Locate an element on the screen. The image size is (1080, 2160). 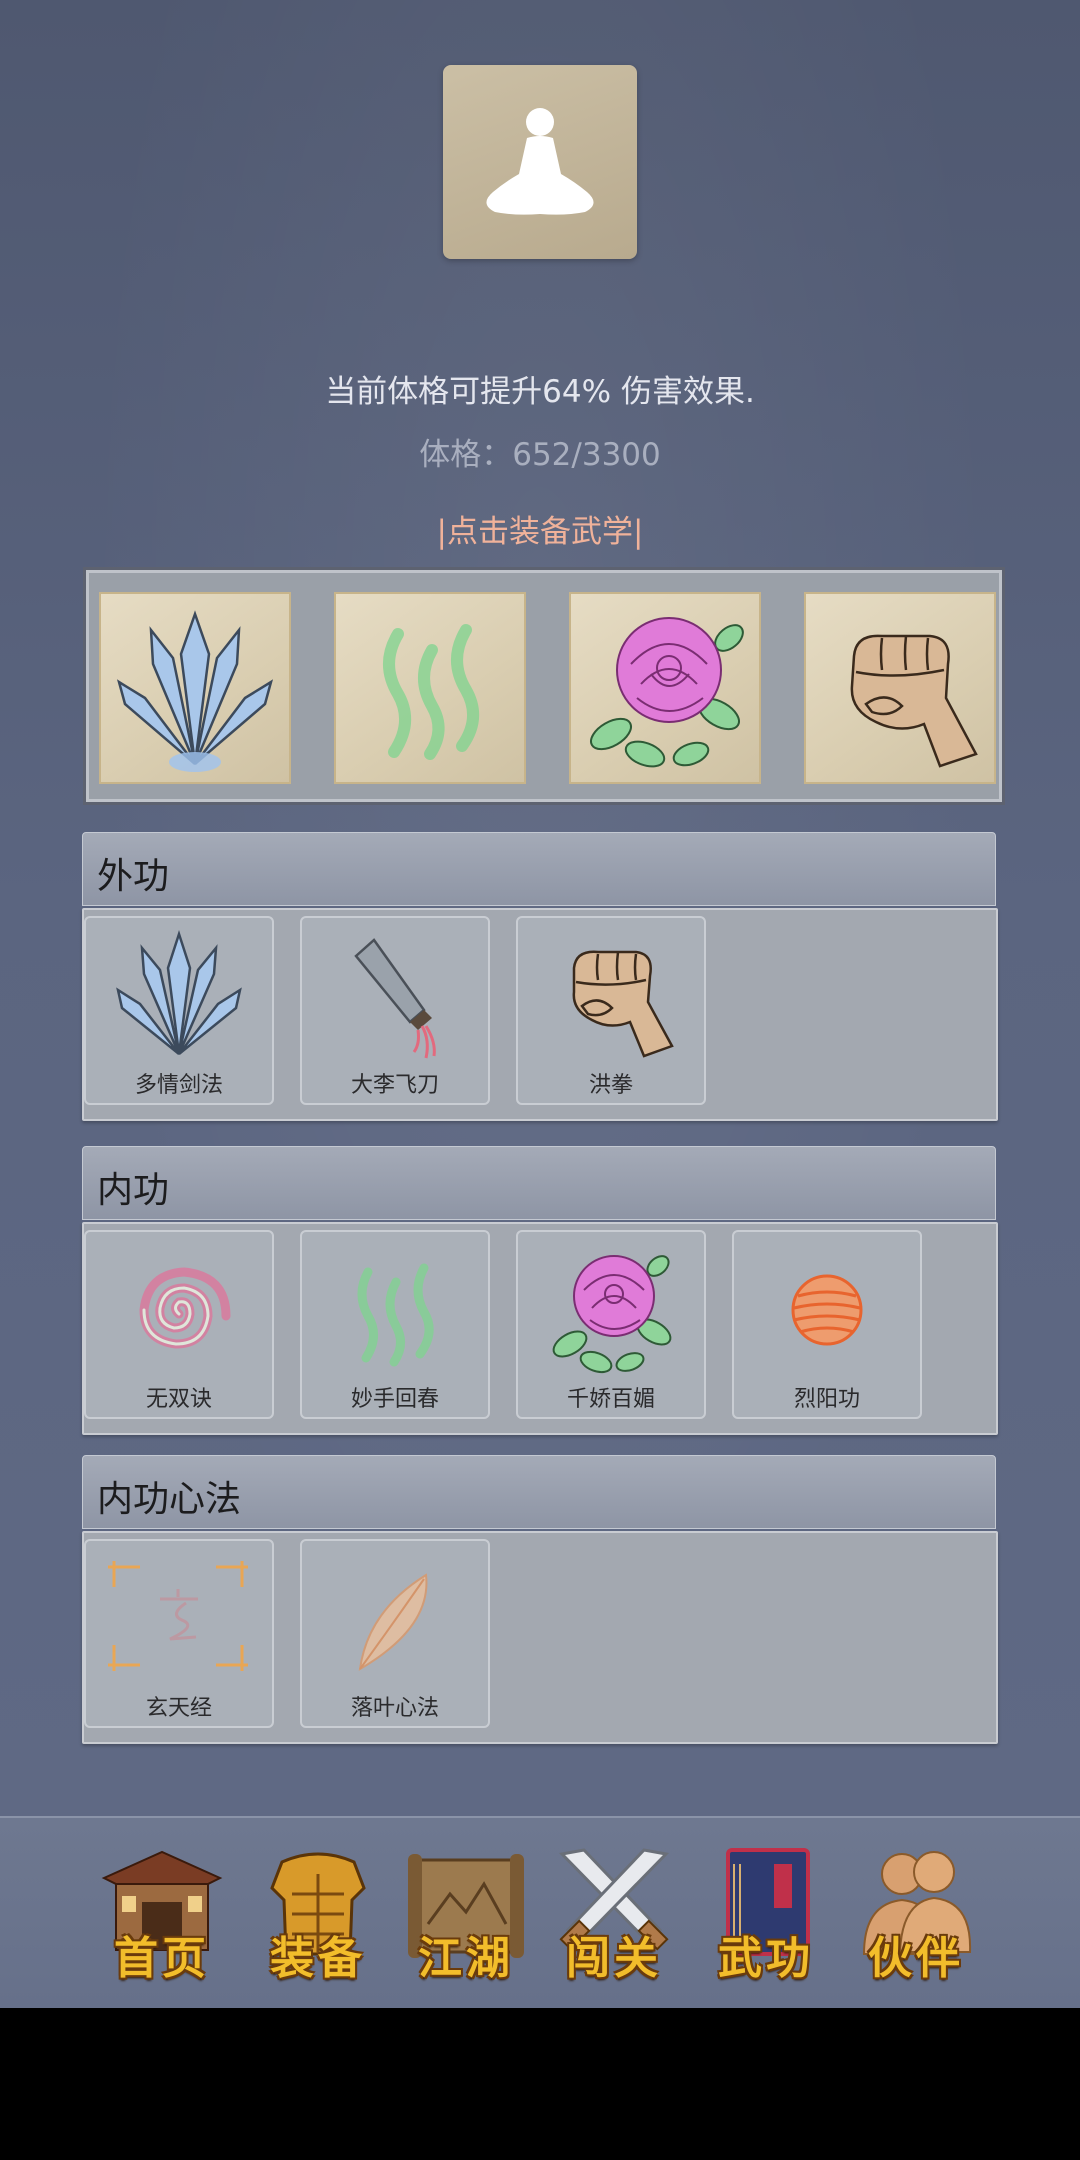
nav-label: 江湖 is located at coordinates (466, 1958).